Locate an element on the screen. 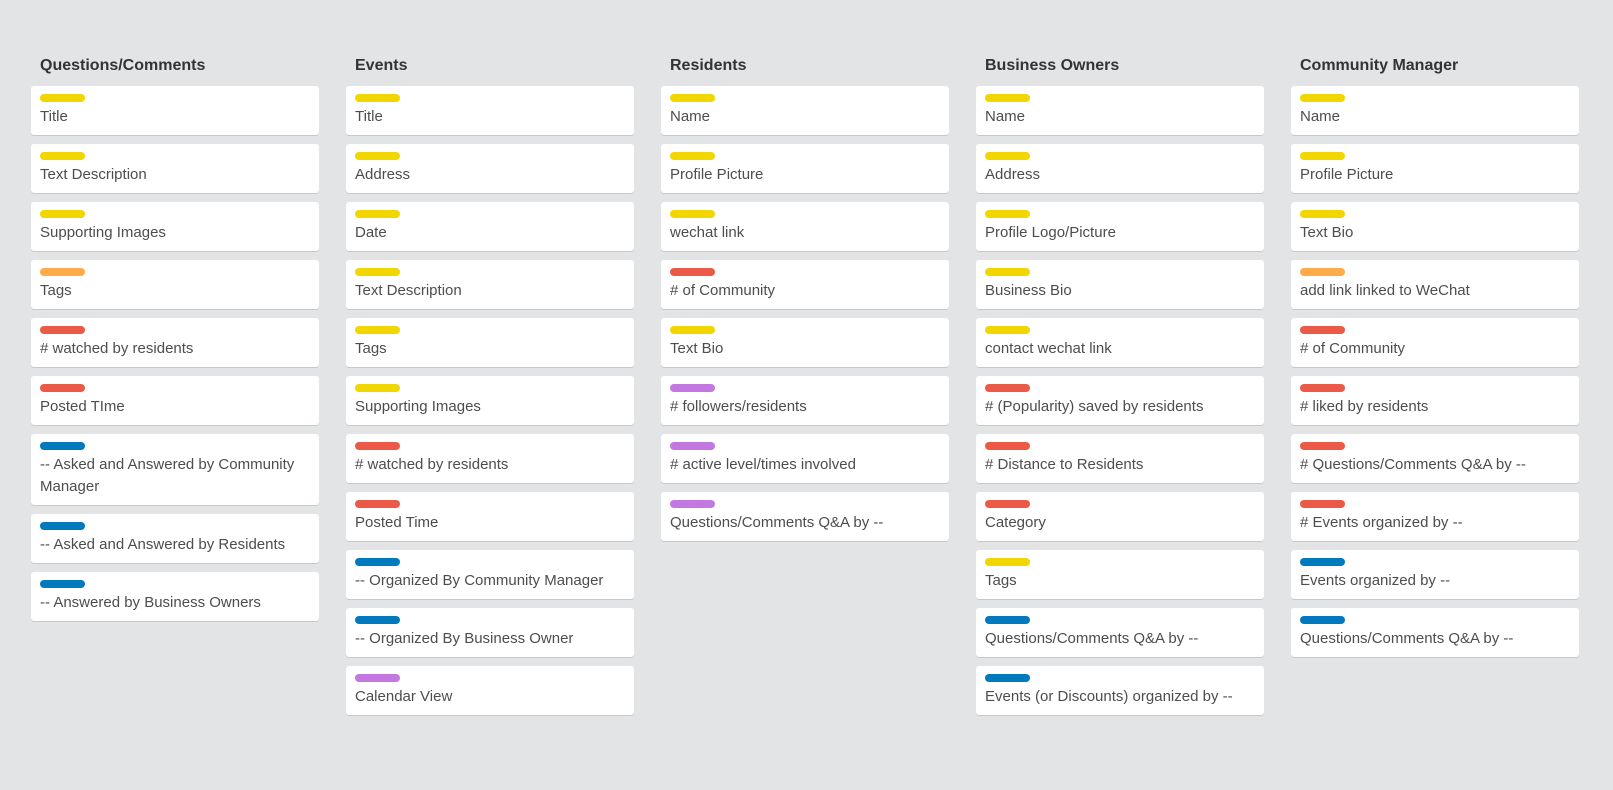 The width and height of the screenshot is (1613, 790). list-title: Community Manager is located at coordinates (1435, 66).